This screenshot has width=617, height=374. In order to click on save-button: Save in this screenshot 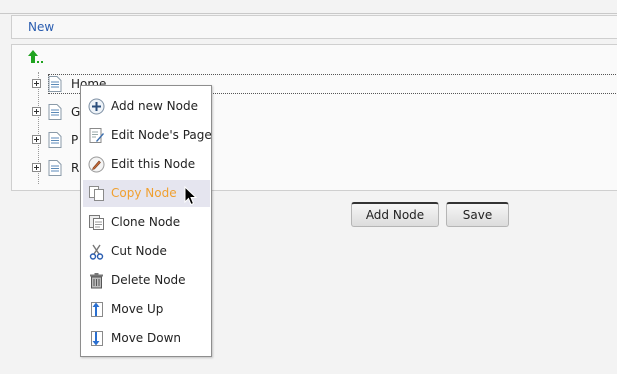, I will do `click(477, 214)`.